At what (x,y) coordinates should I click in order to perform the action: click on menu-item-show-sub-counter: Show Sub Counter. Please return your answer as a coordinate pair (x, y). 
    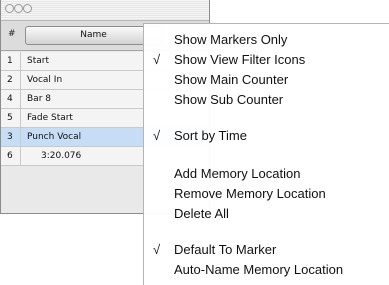
    Looking at the image, I should click on (266, 100).